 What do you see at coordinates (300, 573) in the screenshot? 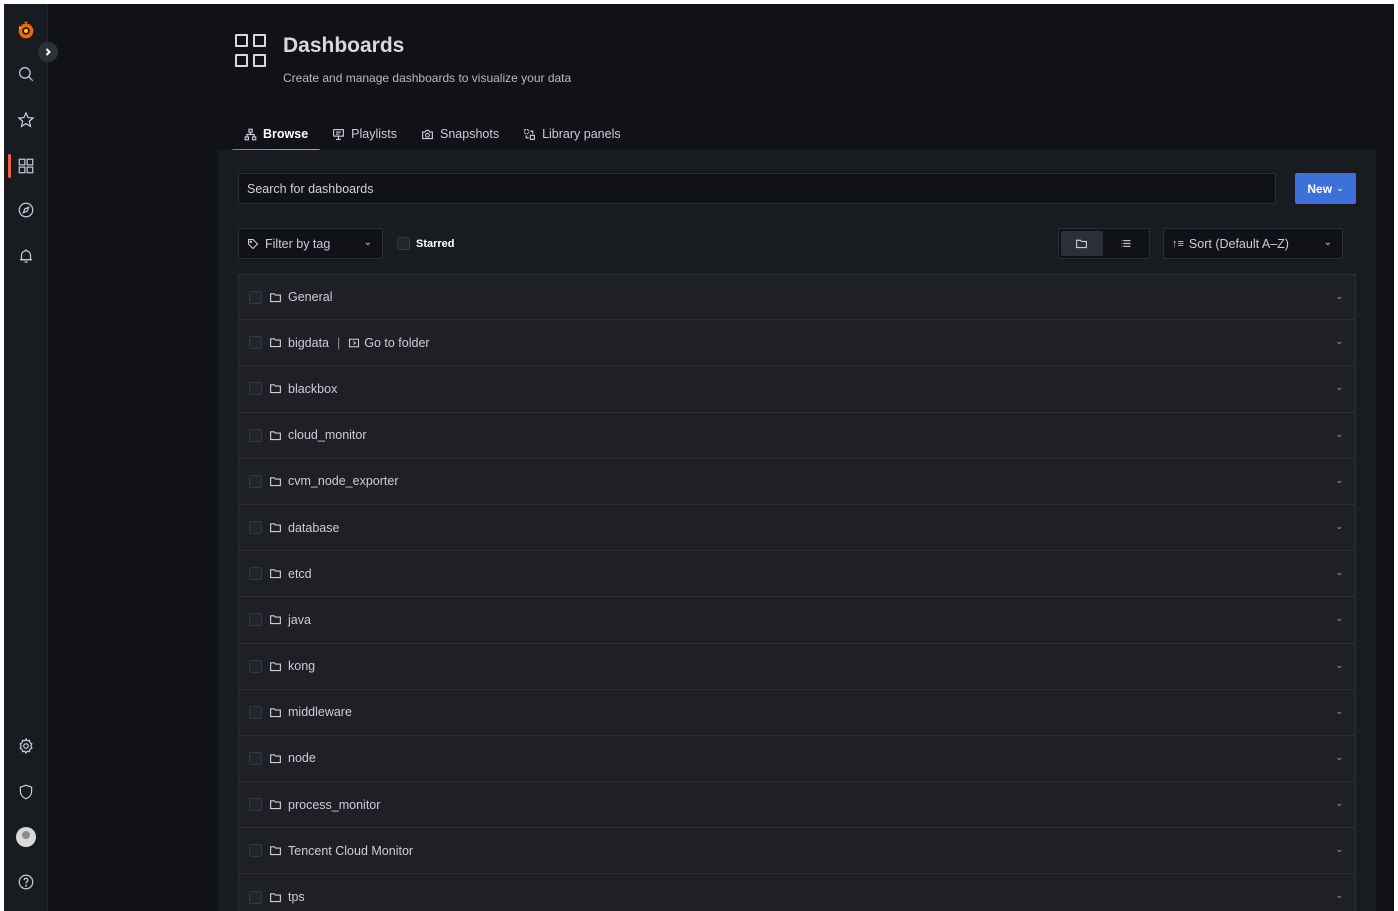
I see `folder-name: etcd` at bounding box center [300, 573].